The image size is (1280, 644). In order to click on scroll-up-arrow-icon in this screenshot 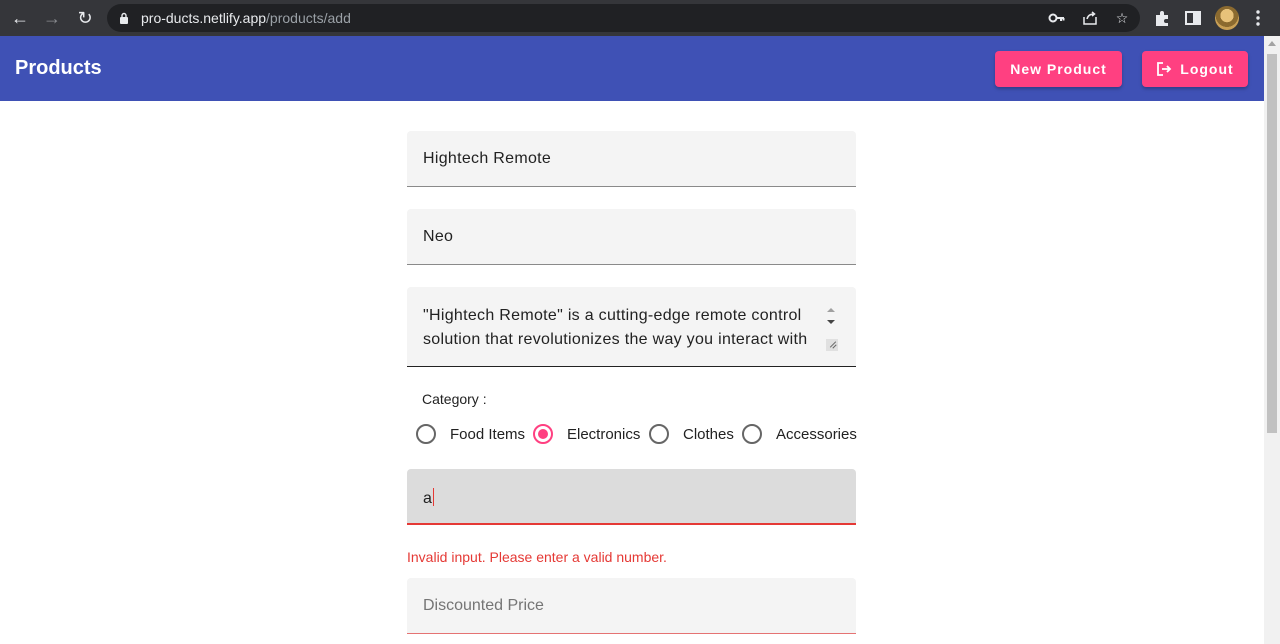, I will do `click(1272, 43)`.